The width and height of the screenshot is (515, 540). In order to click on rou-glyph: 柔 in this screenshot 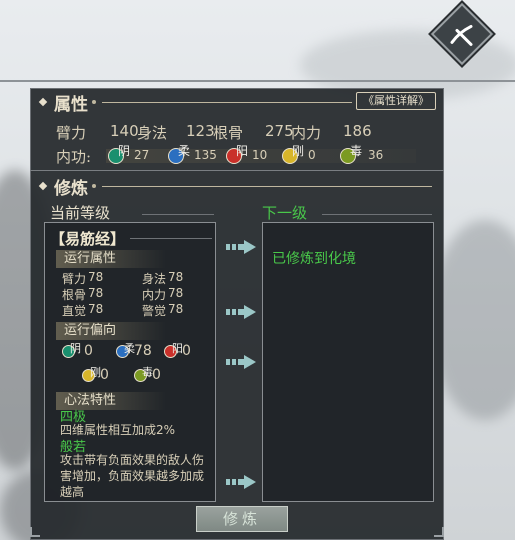, I will do `click(184, 151)`.